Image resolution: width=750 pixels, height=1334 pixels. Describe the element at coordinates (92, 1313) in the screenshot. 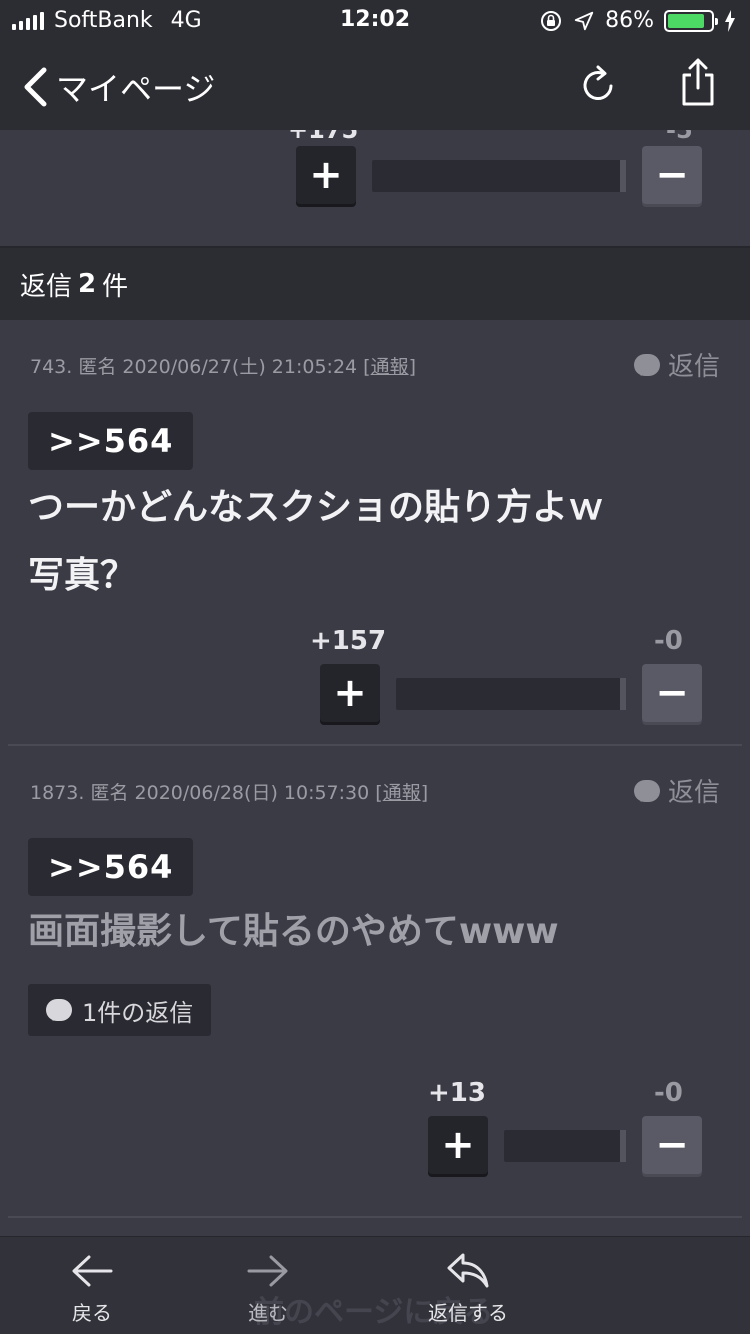

I see `back-label: 戻る` at that location.